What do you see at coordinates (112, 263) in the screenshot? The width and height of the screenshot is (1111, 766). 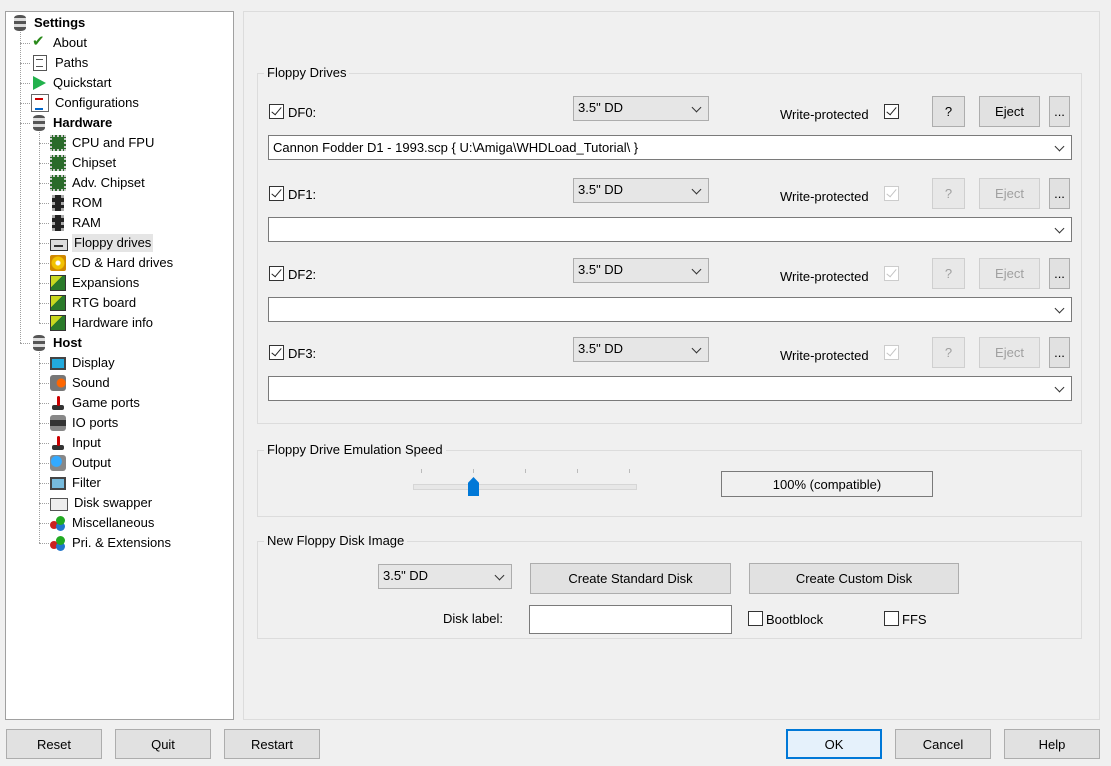 I see `tree-item-cd-hard-drives: CD & Hard drives` at bounding box center [112, 263].